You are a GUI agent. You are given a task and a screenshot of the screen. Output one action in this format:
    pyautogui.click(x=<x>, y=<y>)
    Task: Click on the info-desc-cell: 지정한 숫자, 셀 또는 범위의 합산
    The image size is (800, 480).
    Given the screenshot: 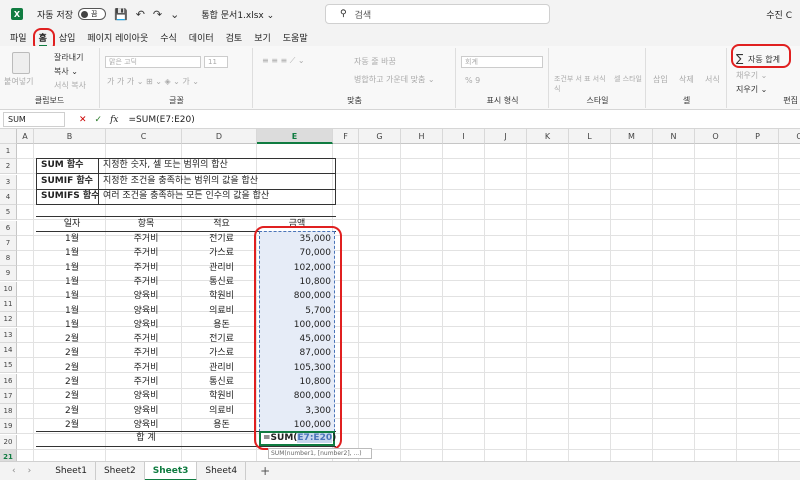 What is the action you would take?
    pyautogui.click(x=217, y=165)
    